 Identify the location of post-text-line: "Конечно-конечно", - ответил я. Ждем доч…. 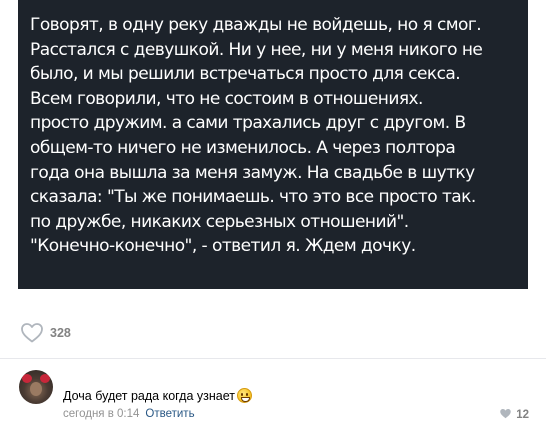
(223, 246).